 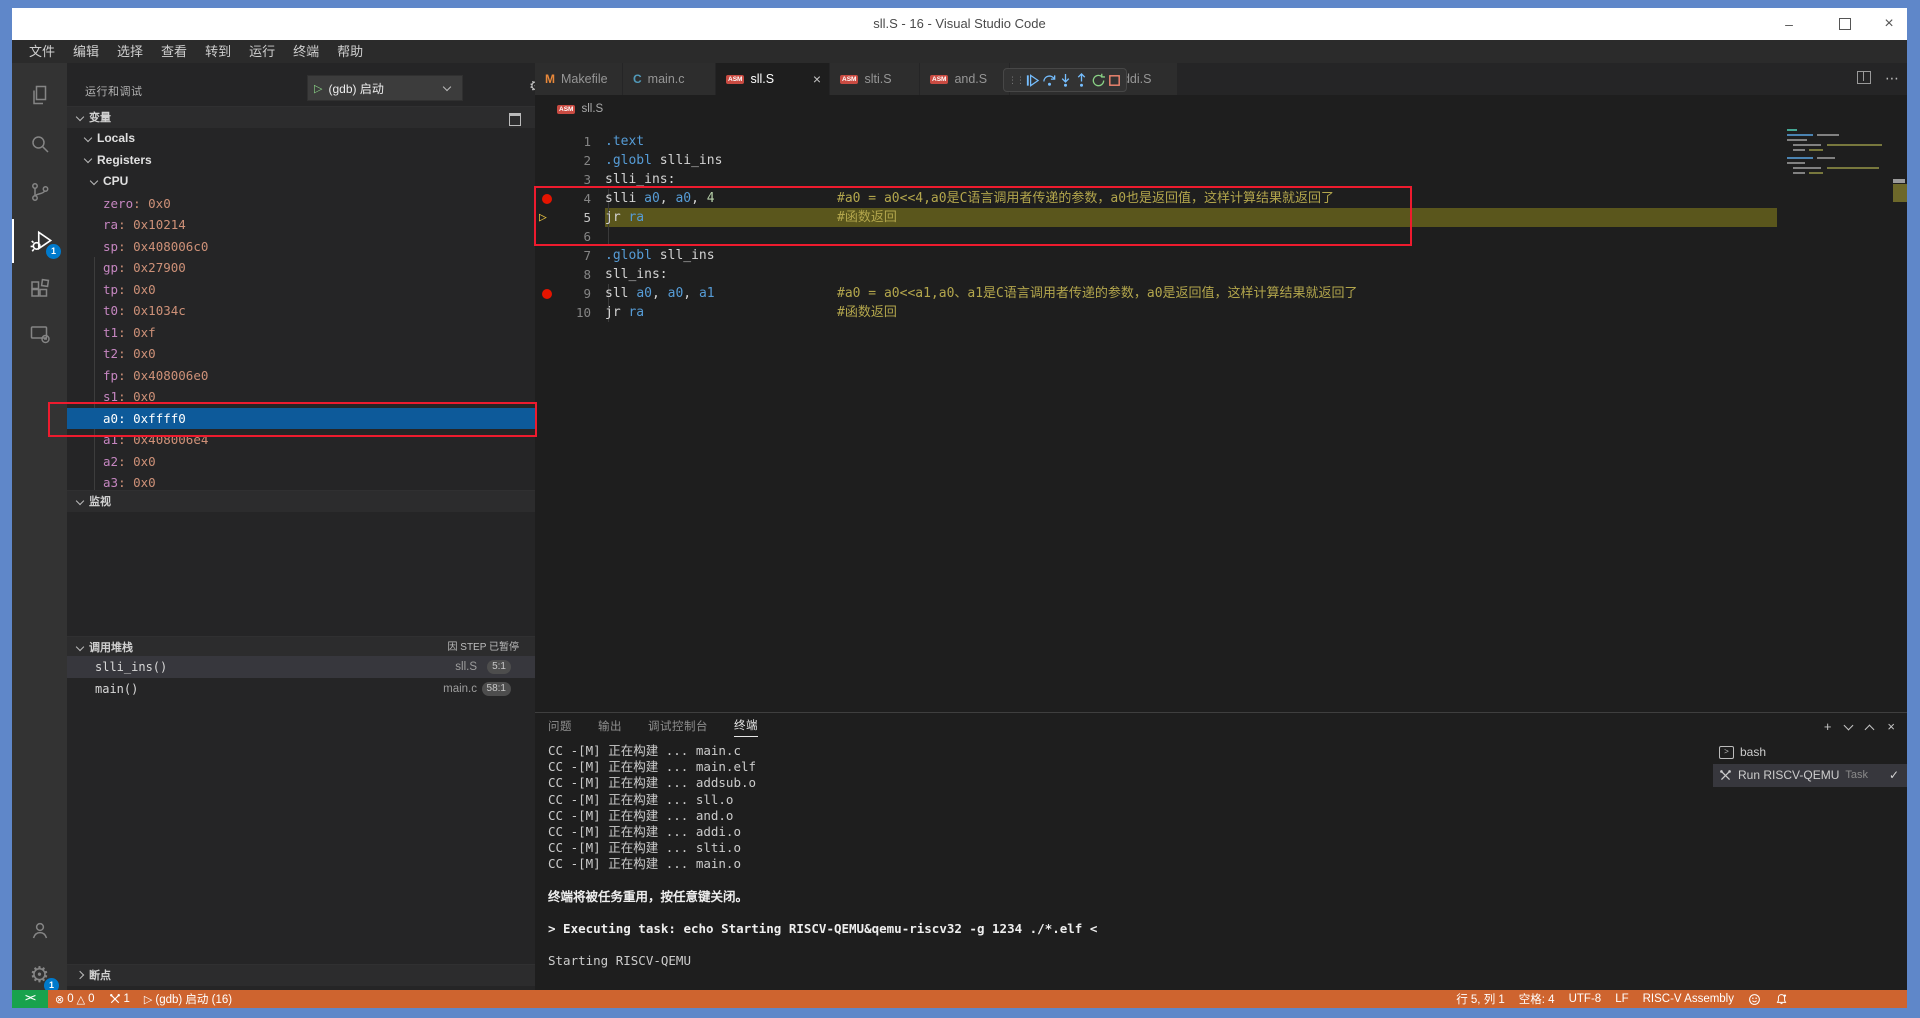 What do you see at coordinates (817, 79) in the screenshot?
I see `tab-close-icon: ×` at bounding box center [817, 79].